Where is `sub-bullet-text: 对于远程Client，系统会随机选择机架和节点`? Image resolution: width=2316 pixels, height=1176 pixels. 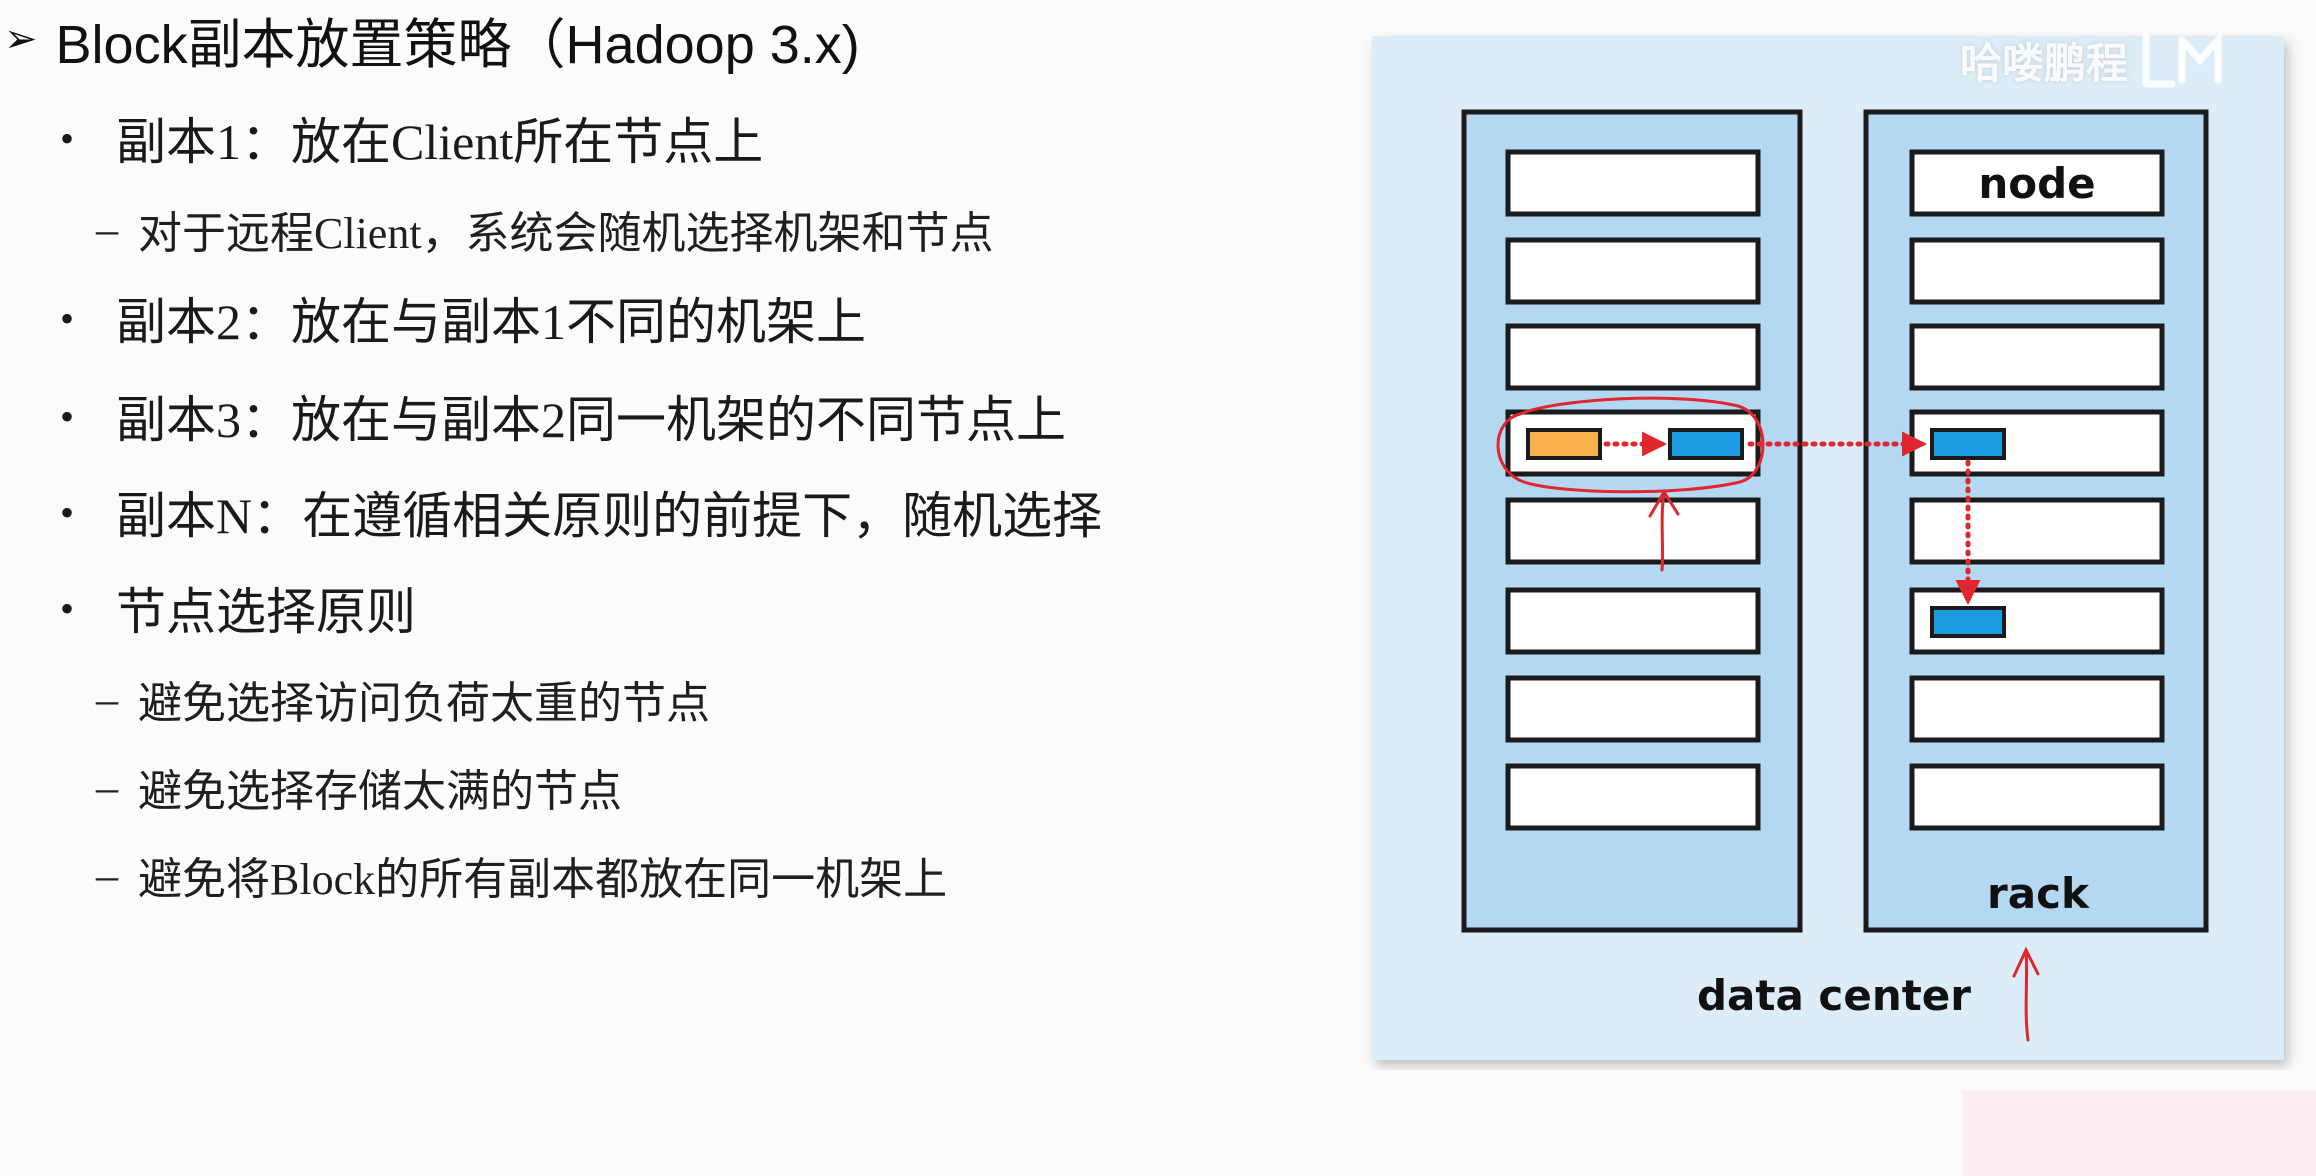 sub-bullet-text: 对于远程Client，系统会随机选择机架和节点 is located at coordinates (566, 233).